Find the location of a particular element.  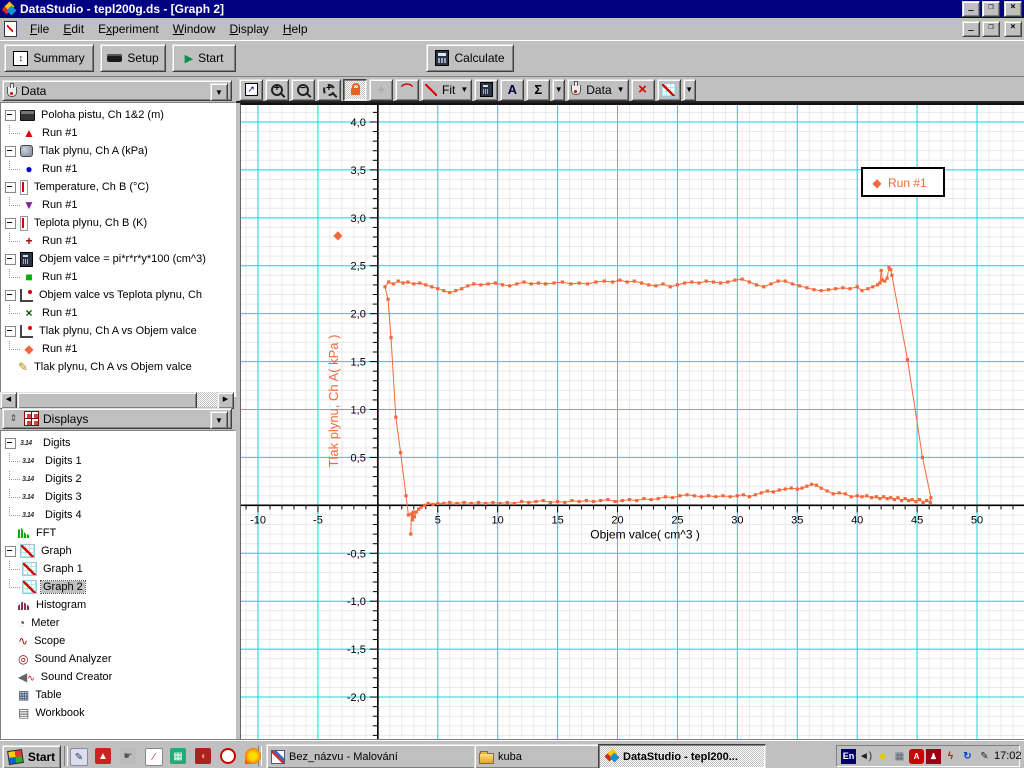

display-item-graph-2: Graph 2 is located at coordinates (118, 587).